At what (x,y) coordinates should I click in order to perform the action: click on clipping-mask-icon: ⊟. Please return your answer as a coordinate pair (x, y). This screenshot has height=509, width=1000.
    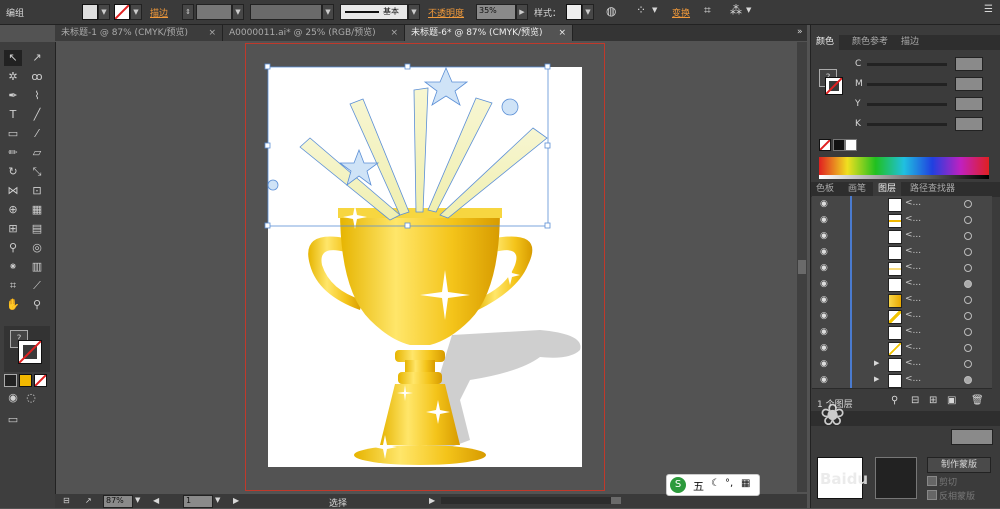
    Looking at the image, I should click on (915, 400).